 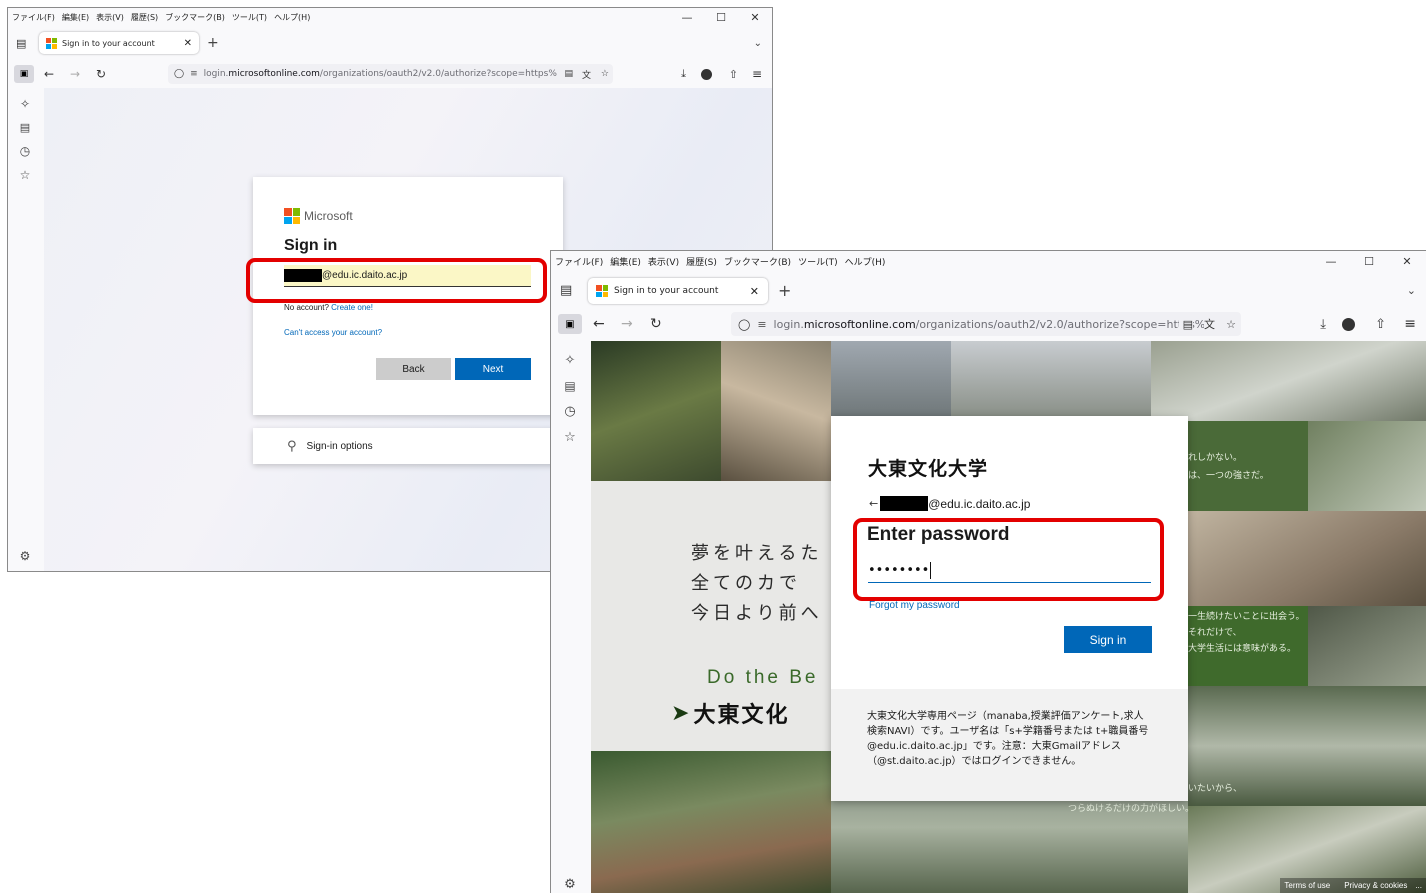 What do you see at coordinates (1246, 617) in the screenshot?
I see `bg-right-line: 一生続けたいことに出会う。` at bounding box center [1246, 617].